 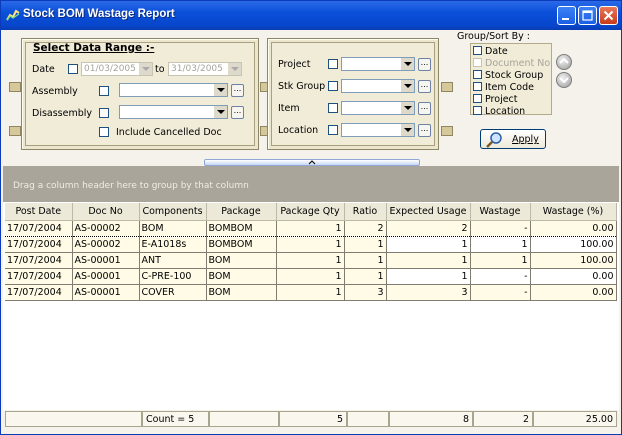 I want to click on item-checkbox, so click(x=333, y=108).